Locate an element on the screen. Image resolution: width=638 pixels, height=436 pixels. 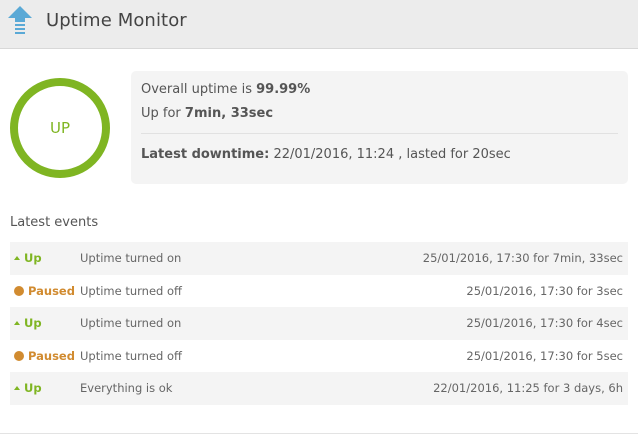
status-ring-label: UP is located at coordinates (60, 128).